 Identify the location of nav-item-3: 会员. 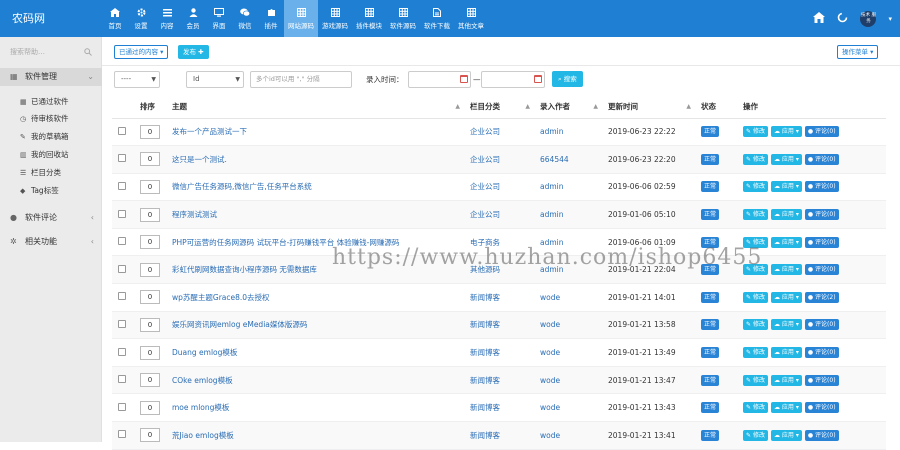
(193, 18).